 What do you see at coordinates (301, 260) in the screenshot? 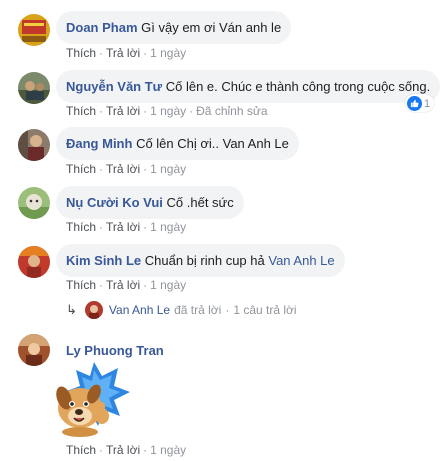
I see `mention-link: Van Anh Le` at bounding box center [301, 260].